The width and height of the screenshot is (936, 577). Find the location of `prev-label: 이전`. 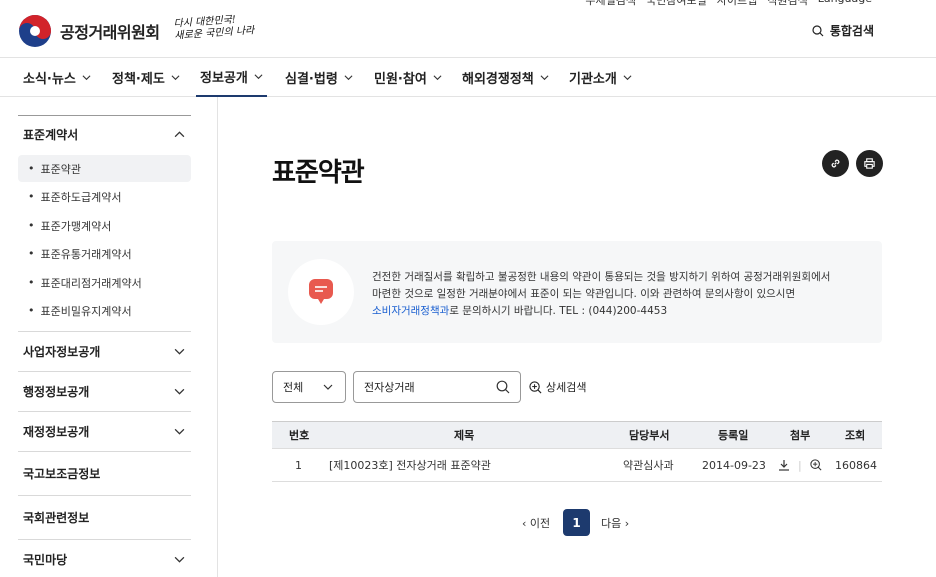

prev-label: 이전 is located at coordinates (540, 523).